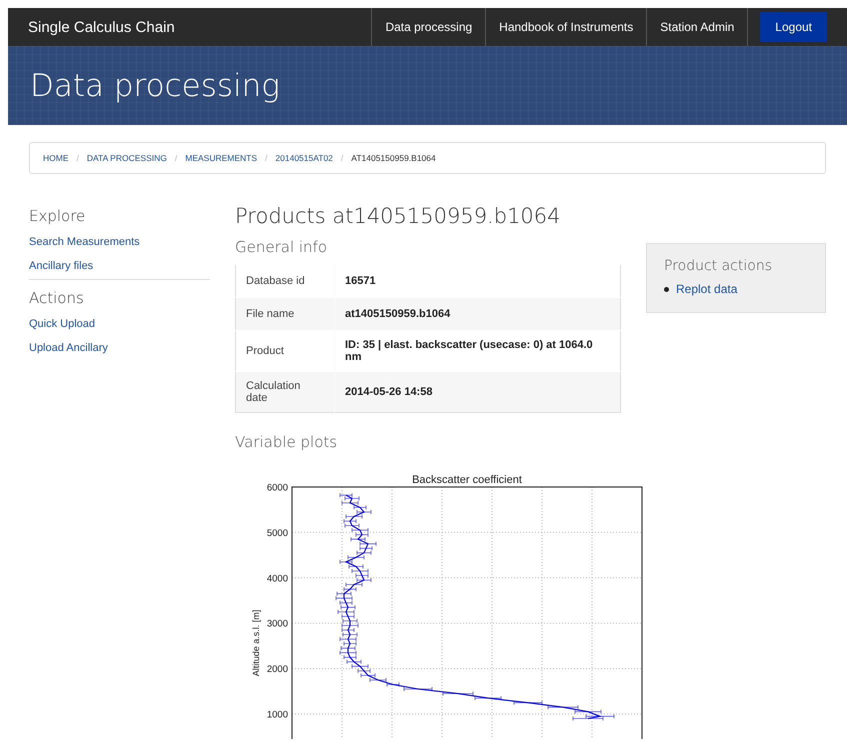 The width and height of the screenshot is (847, 743). What do you see at coordinates (277, 578) in the screenshot?
I see `tick-label: 4000` at bounding box center [277, 578].